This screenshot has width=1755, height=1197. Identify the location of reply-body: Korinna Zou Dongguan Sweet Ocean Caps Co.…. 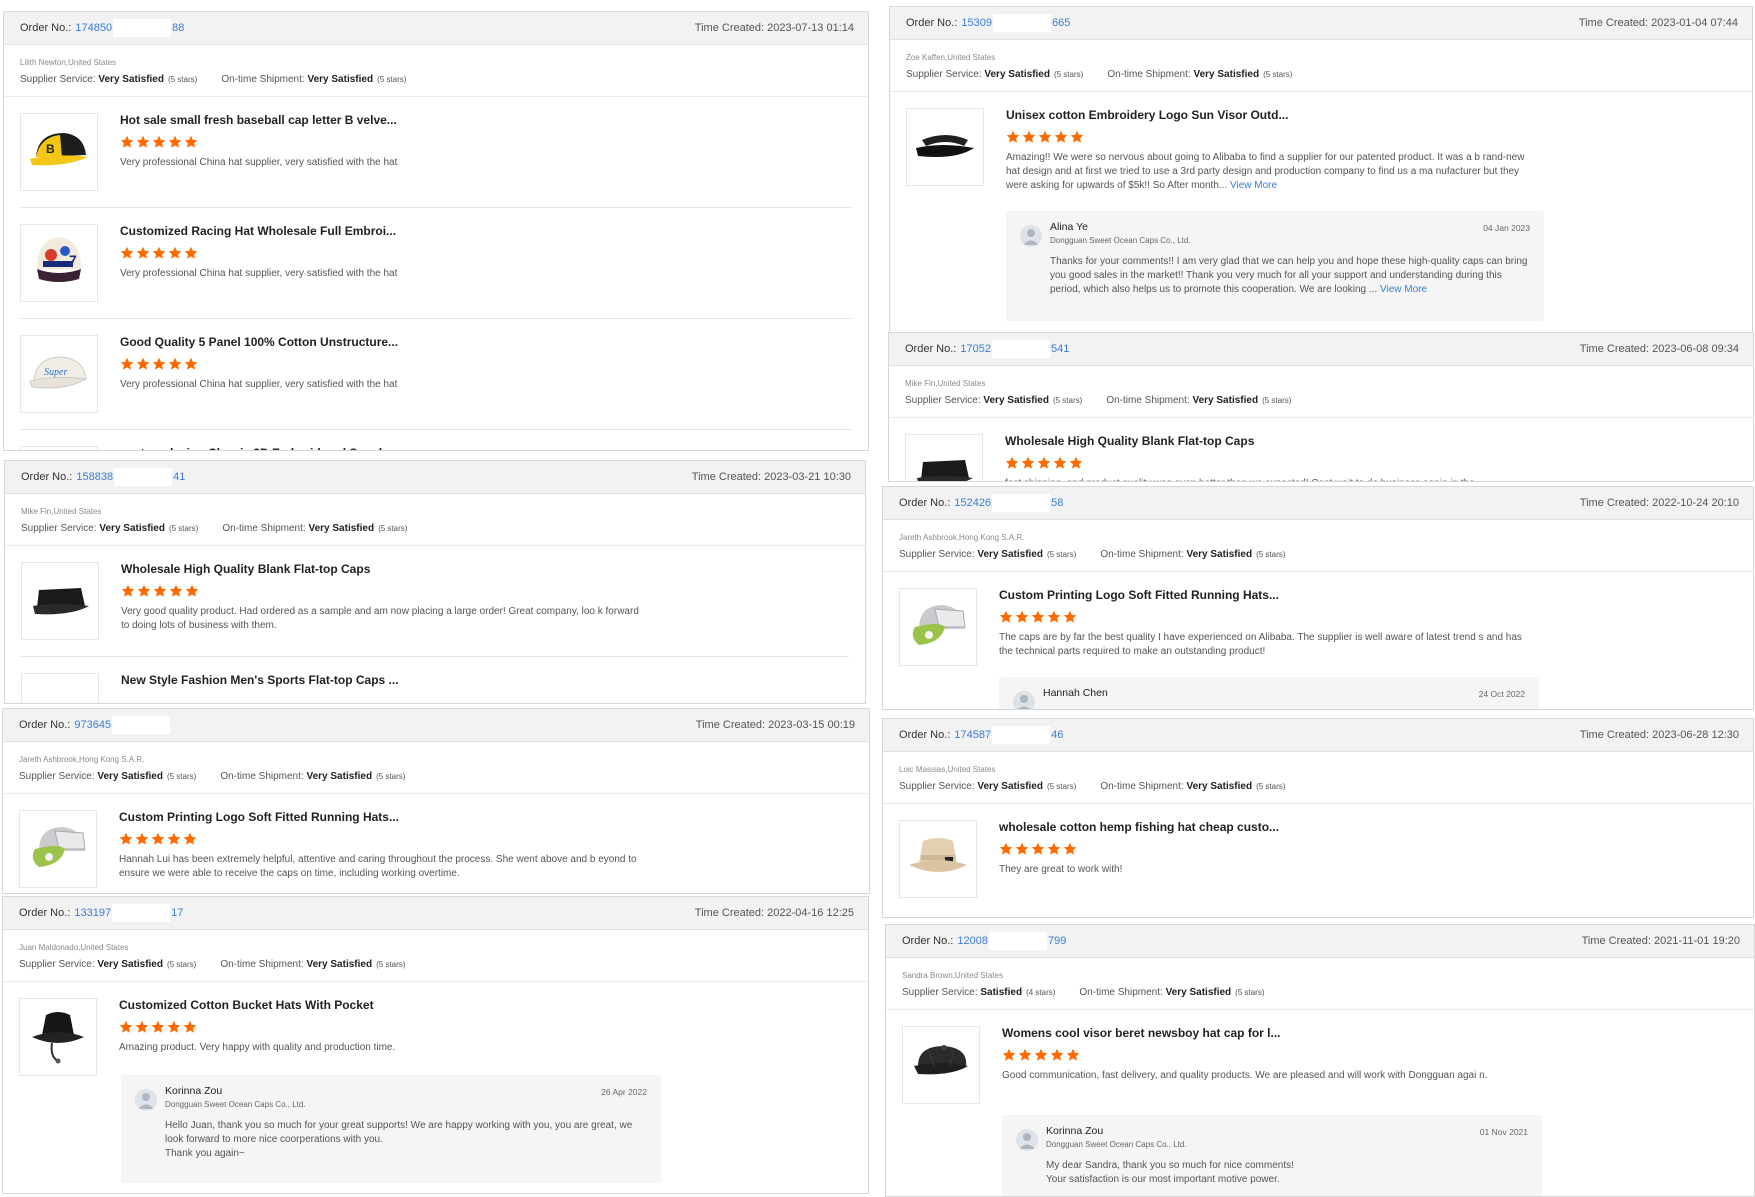
(406, 1123).